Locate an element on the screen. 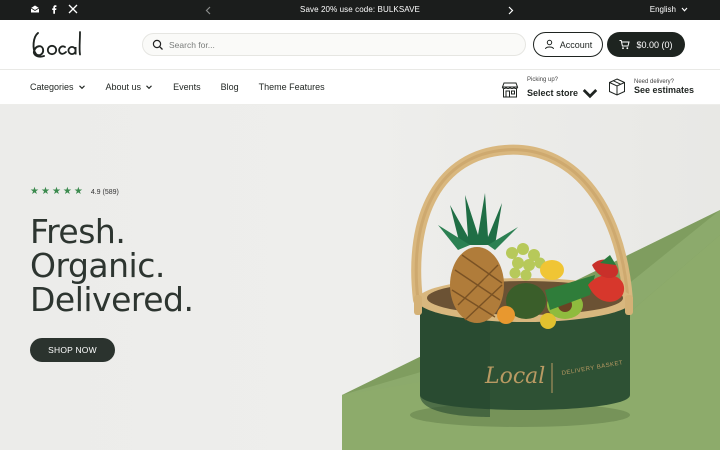 This screenshot has height=450, width=720. announcement-prev-button is located at coordinates (208, 10).